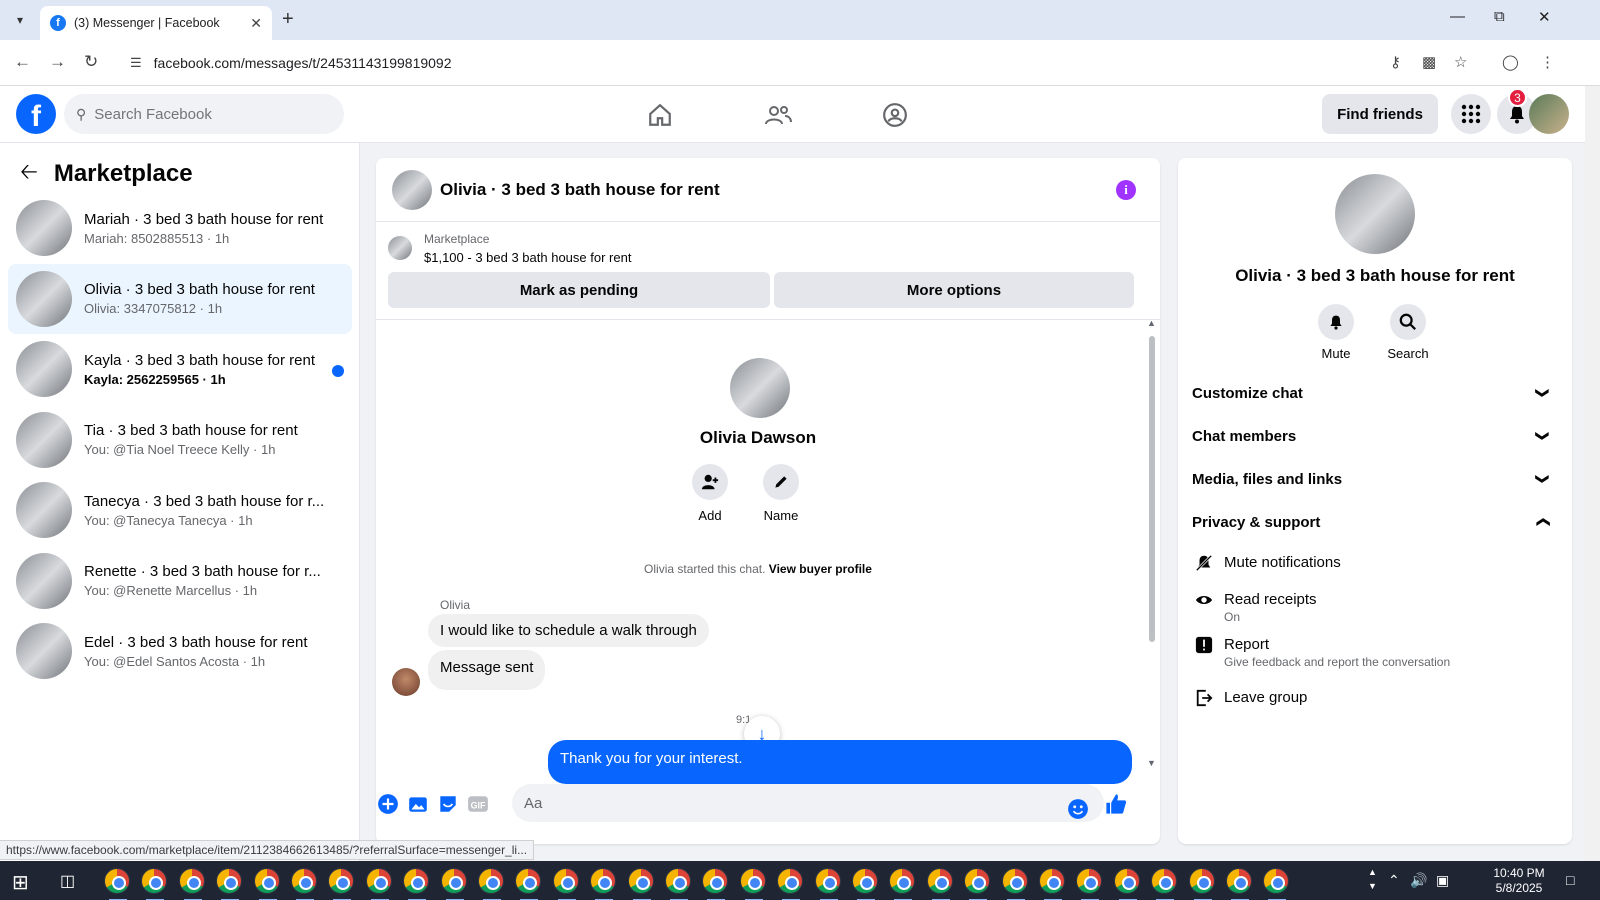 The height and width of the screenshot is (900, 1600). I want to click on scrollbar-thumb, so click(1152, 489).